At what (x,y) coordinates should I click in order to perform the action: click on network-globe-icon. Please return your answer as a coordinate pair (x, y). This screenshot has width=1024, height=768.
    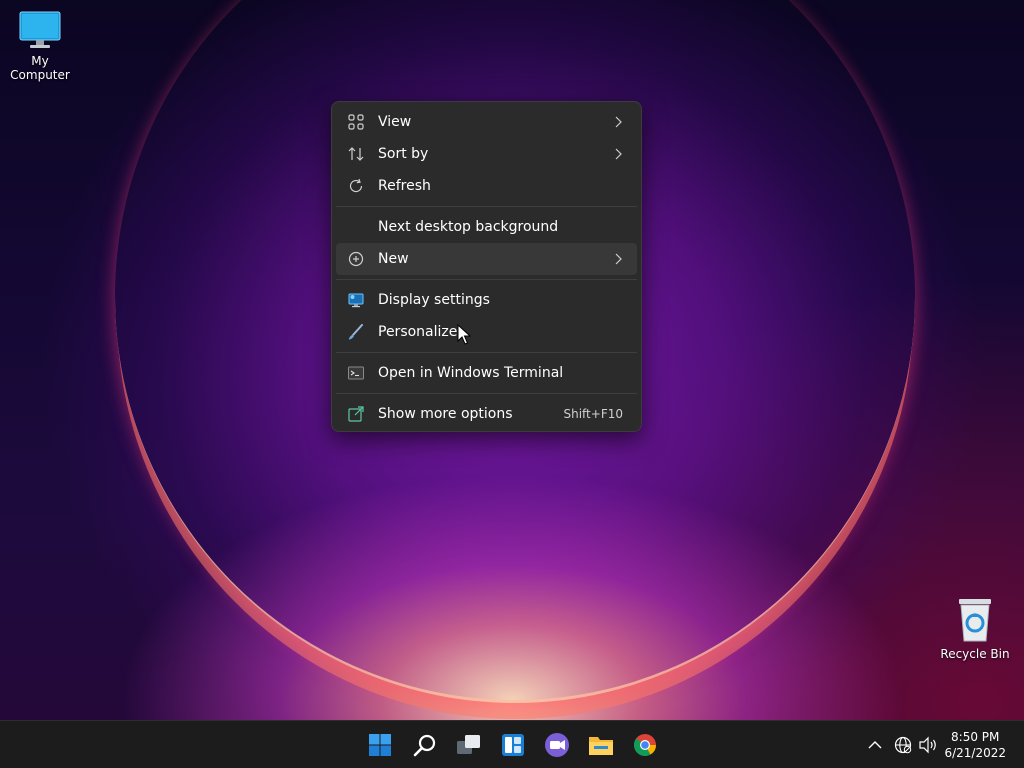
    Looking at the image, I should click on (903, 745).